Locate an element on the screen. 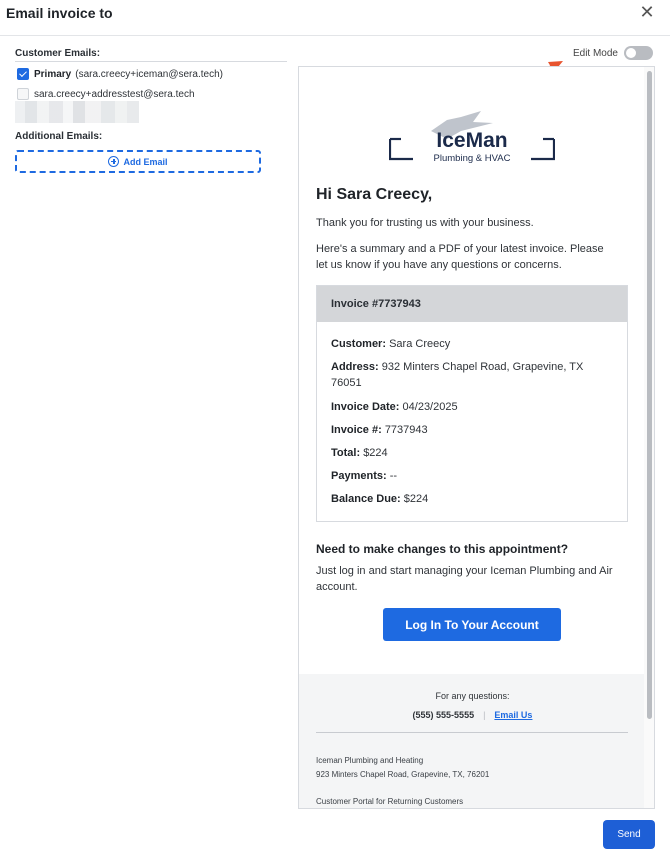 The height and width of the screenshot is (854, 670). customer-emails-label: Customer Emails: is located at coordinates (151, 55).